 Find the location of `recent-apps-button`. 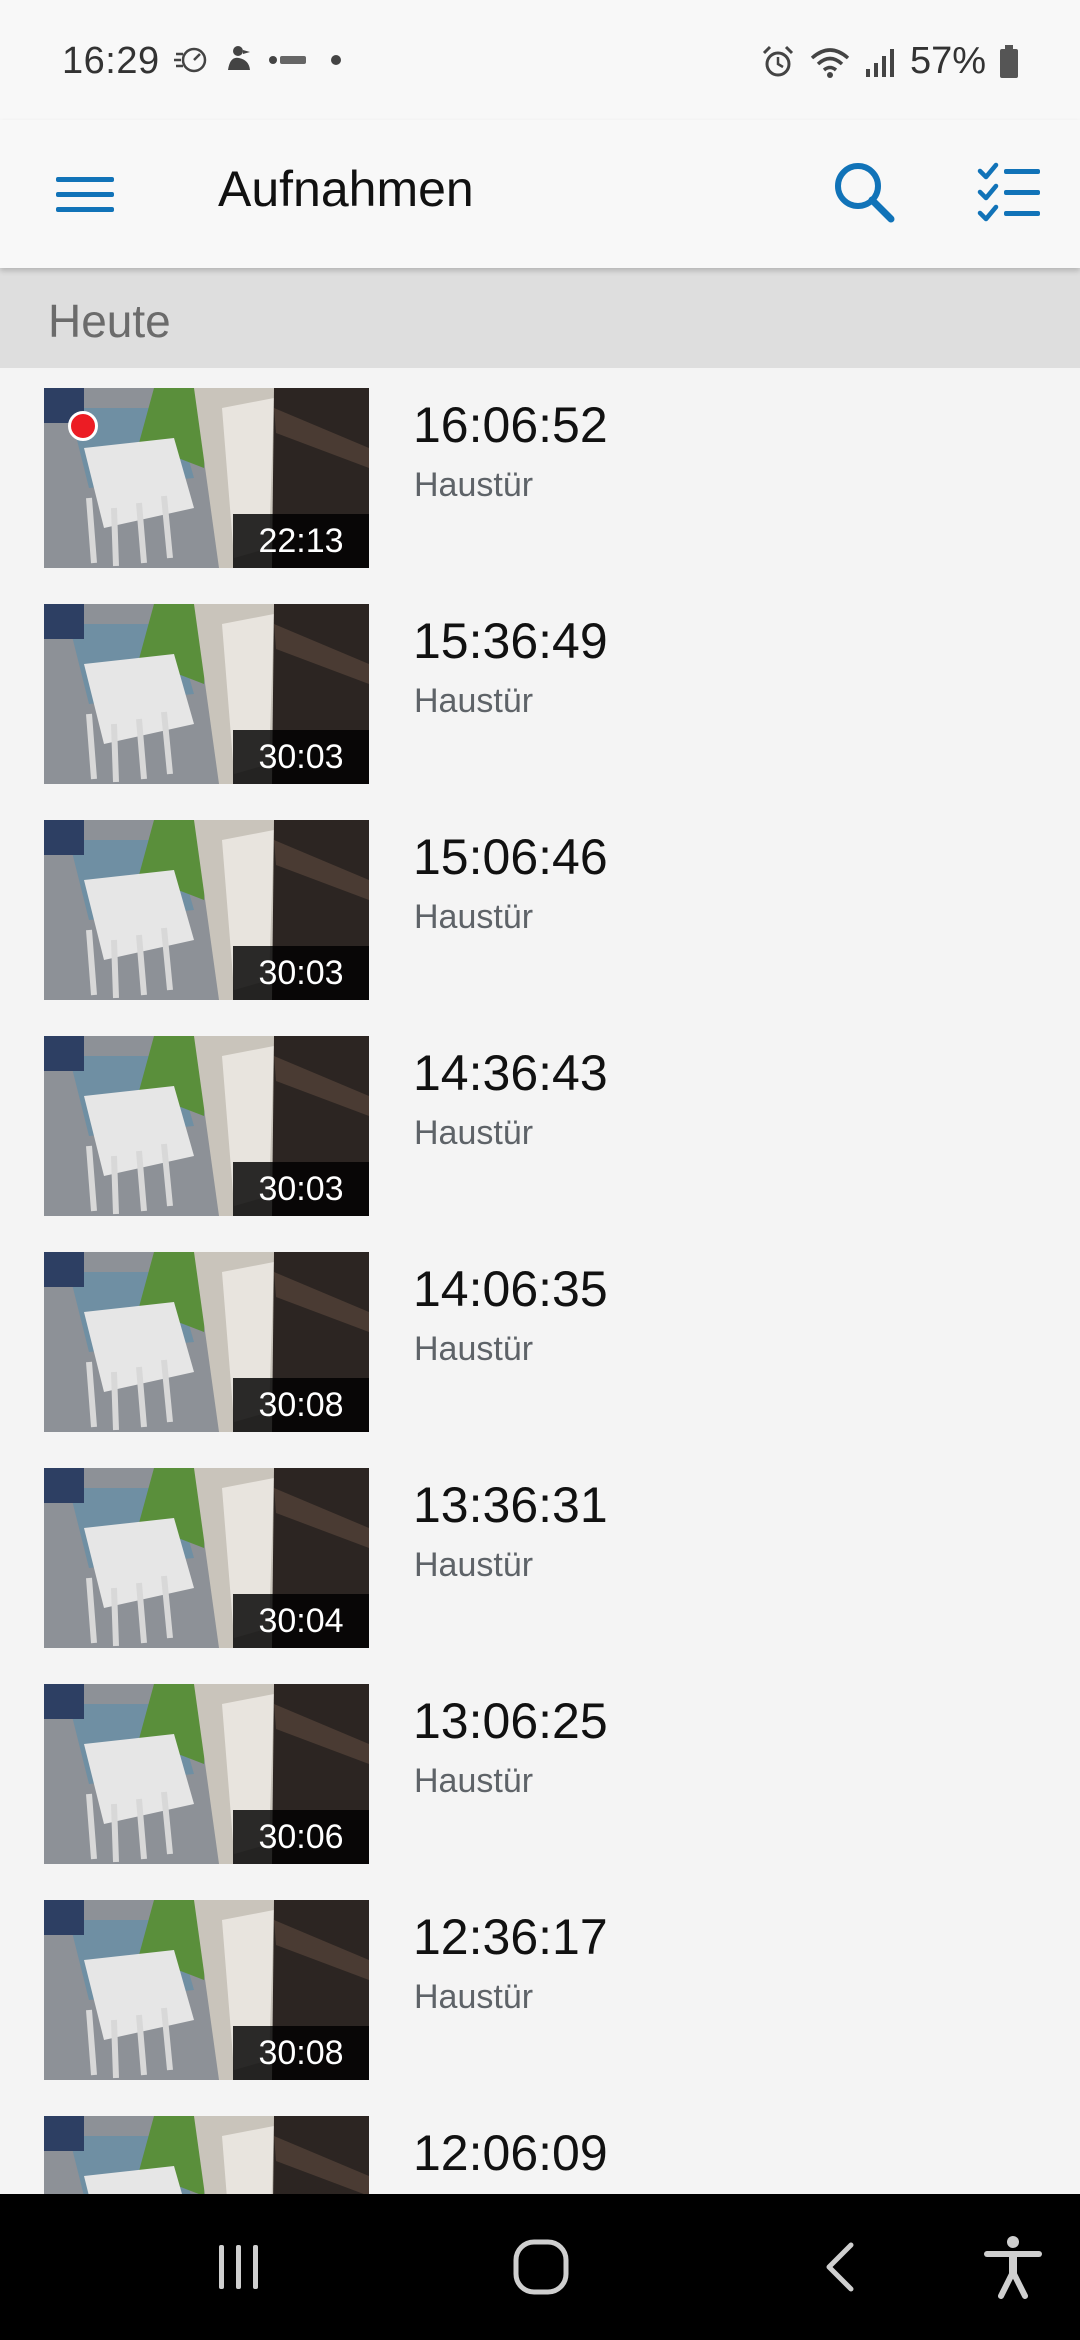

recent-apps-button is located at coordinates (239, 2267).